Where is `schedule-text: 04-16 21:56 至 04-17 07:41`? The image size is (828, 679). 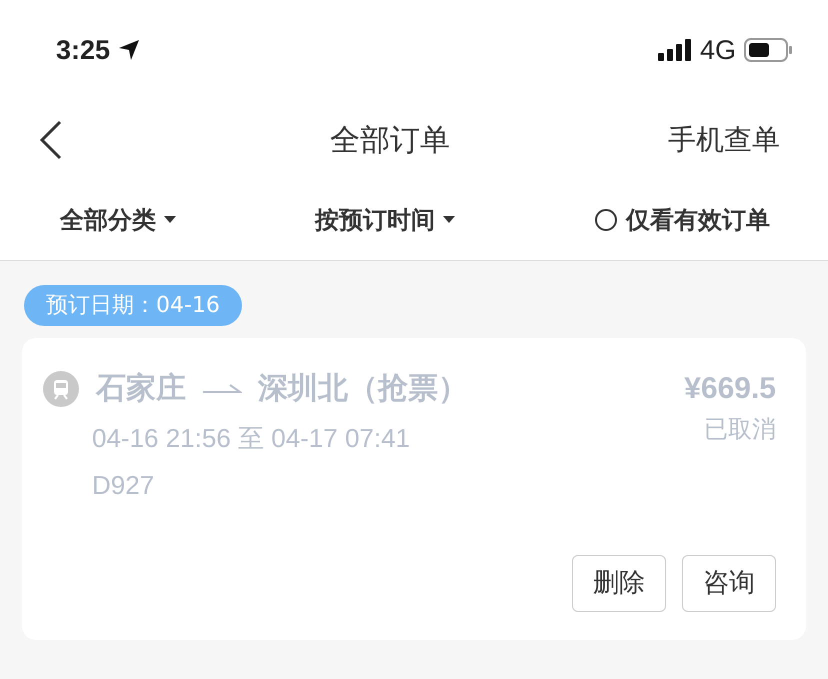 schedule-text: 04-16 21:56 至 04-17 07:41 is located at coordinates (252, 438).